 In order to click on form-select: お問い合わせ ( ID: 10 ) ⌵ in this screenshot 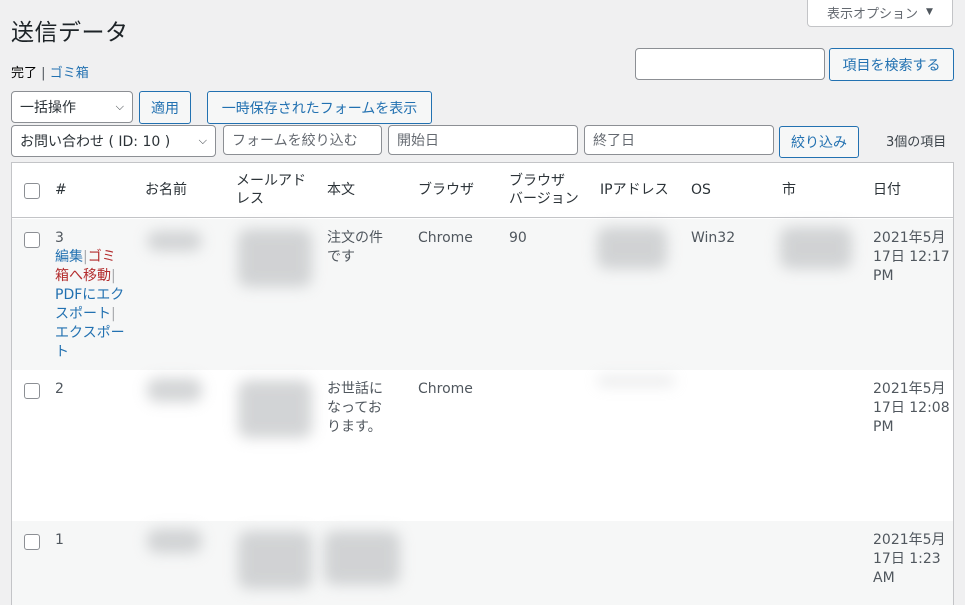, I will do `click(113, 141)`.